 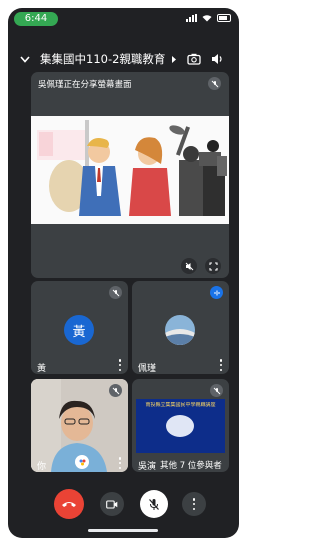 I want to click on shared-illustration, so click(x=132, y=168).